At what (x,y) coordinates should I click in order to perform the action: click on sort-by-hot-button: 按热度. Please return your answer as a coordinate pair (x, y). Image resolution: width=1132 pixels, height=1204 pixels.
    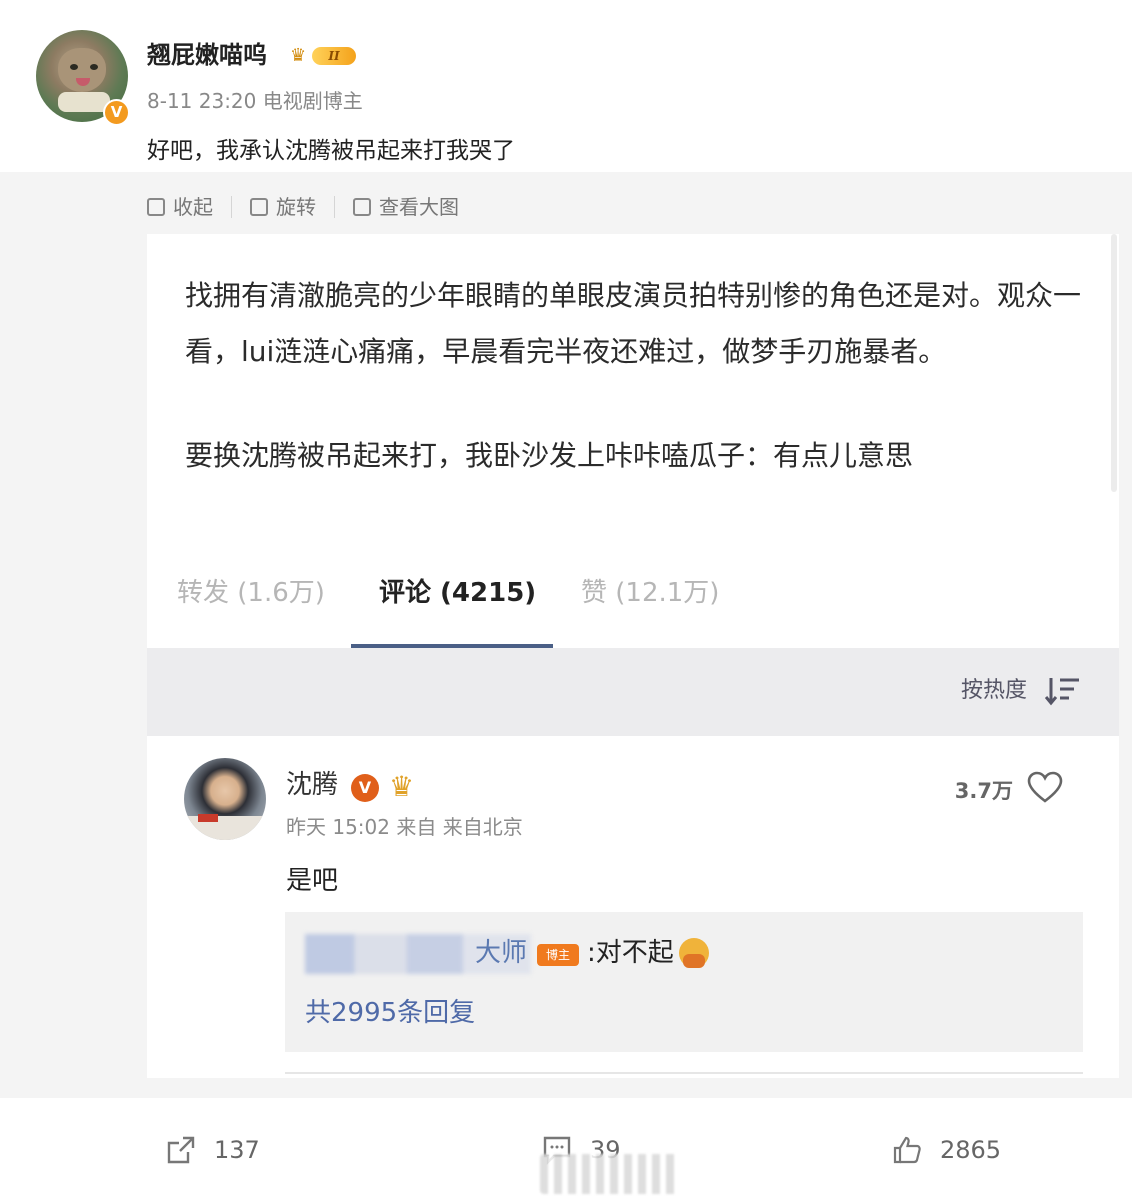
    Looking at the image, I should click on (994, 691).